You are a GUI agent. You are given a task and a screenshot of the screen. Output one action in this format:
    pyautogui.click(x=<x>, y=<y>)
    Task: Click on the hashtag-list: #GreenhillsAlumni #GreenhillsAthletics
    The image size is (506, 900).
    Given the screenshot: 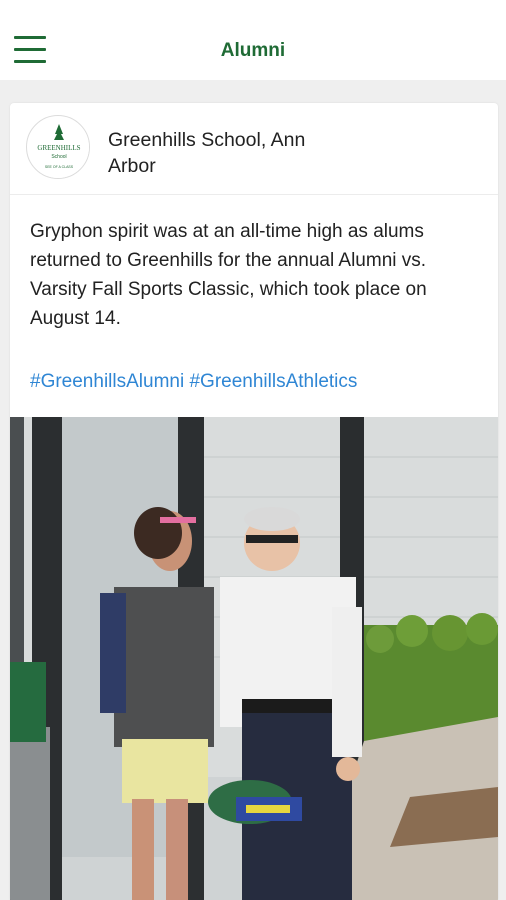 What is the action you would take?
    pyautogui.click(x=254, y=382)
    